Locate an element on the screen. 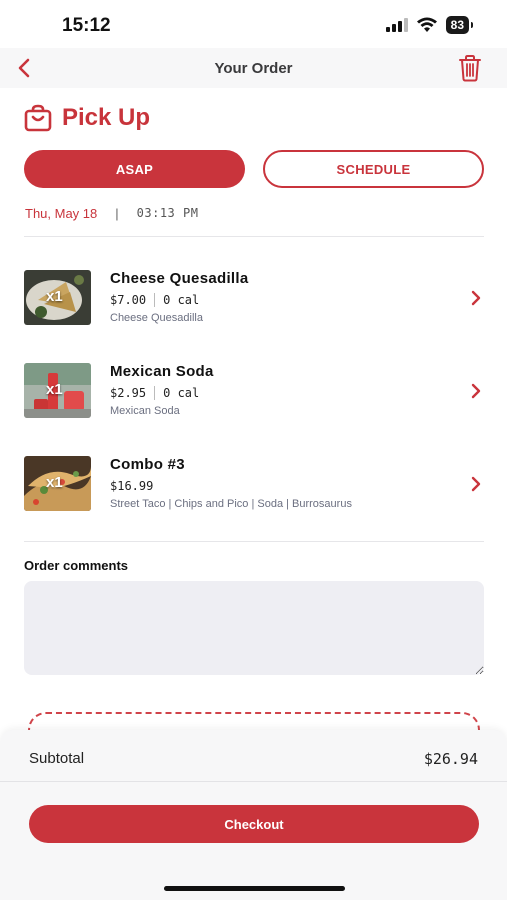 Image resolution: width=507 pixels, height=900 pixels. status-time: 15:12 is located at coordinates (86, 25).